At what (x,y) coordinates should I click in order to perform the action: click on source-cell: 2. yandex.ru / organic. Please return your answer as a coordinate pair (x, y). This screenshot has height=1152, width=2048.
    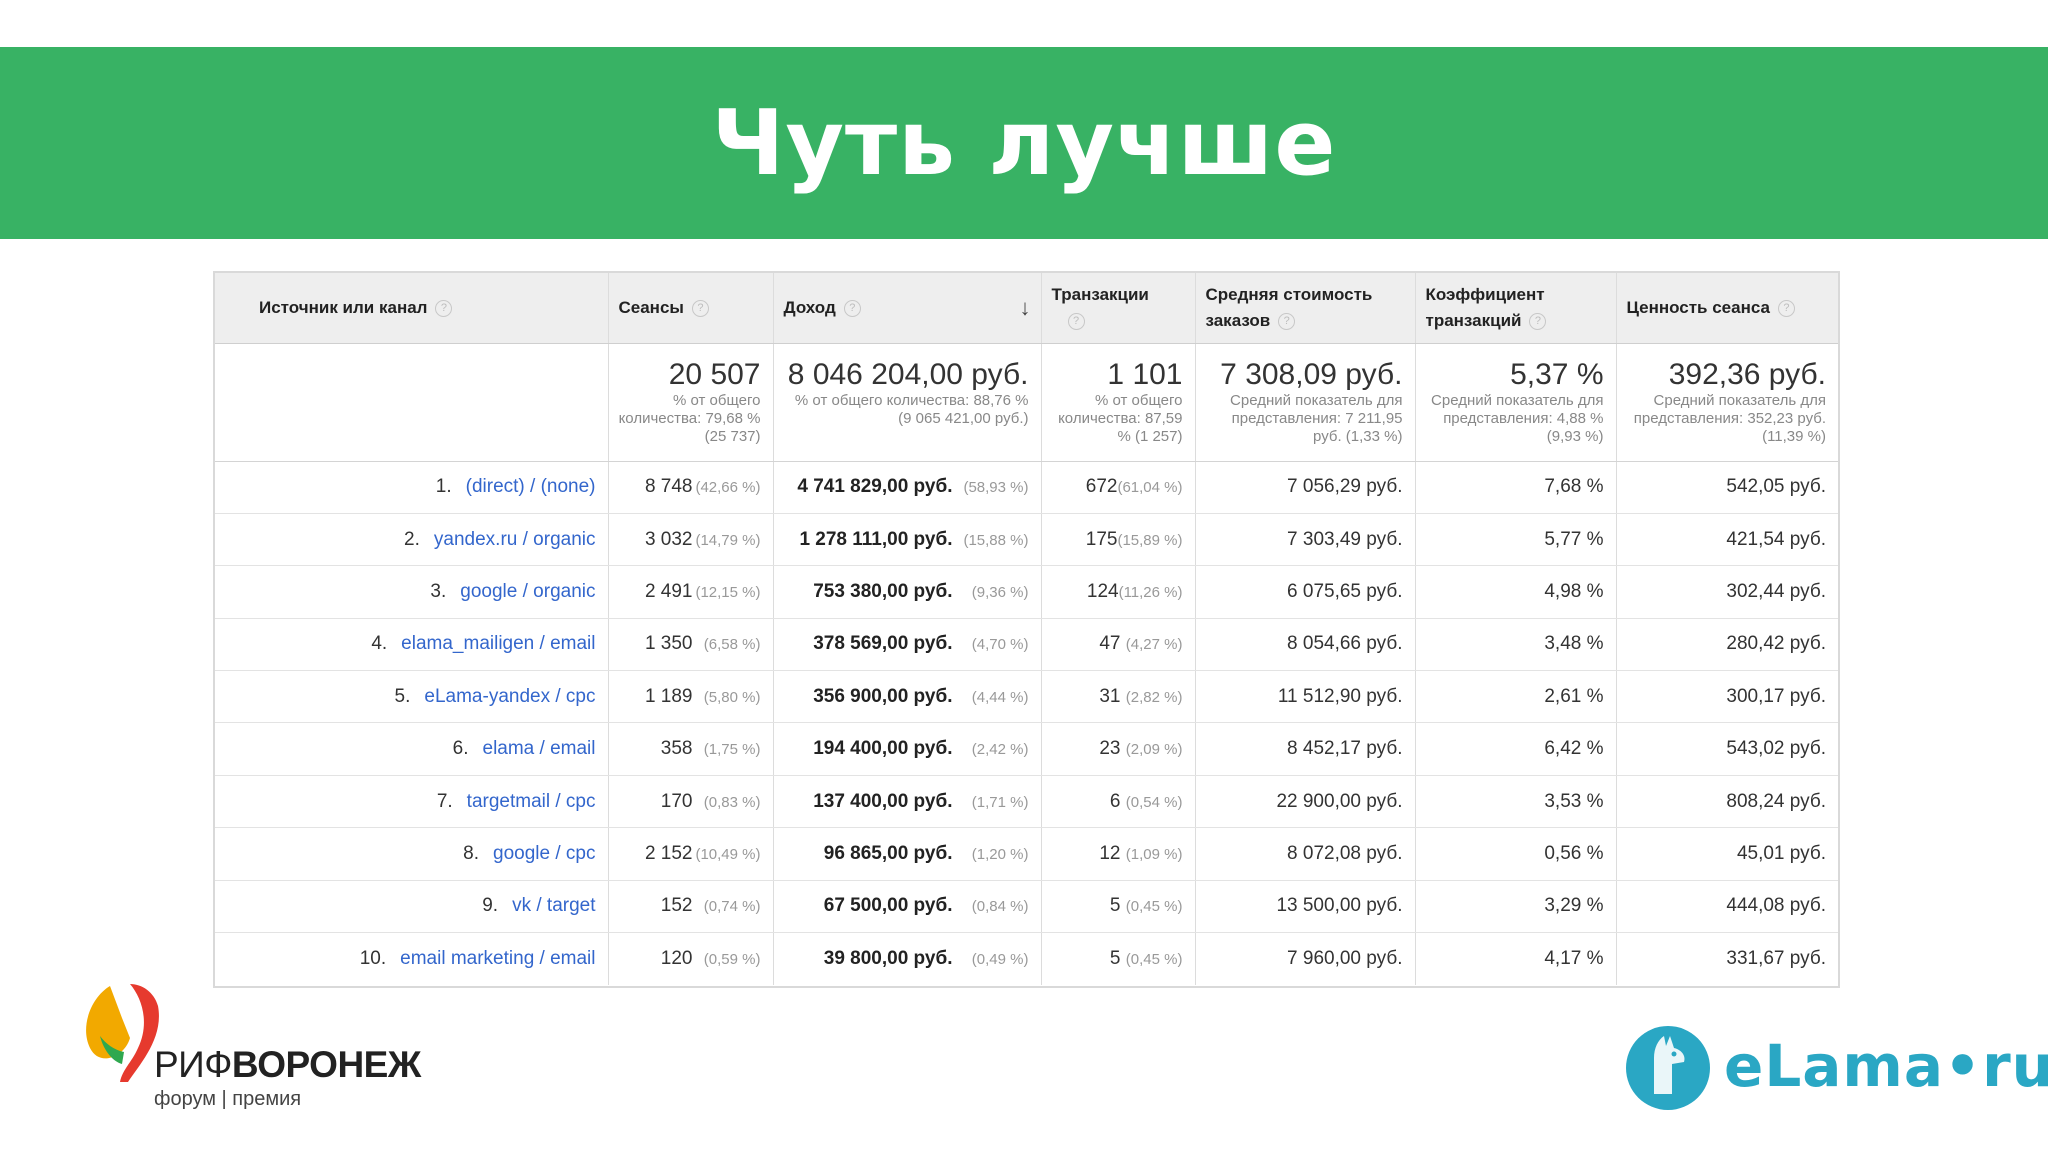
    Looking at the image, I should click on (412, 540).